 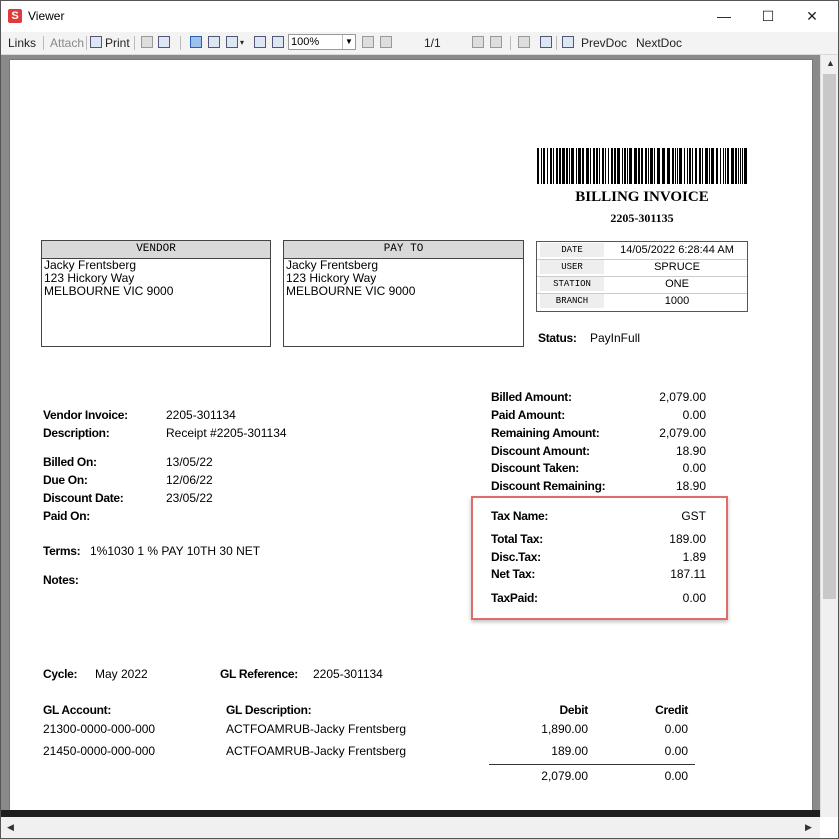 What do you see at coordinates (15, 16) in the screenshot?
I see `app-icon: S` at bounding box center [15, 16].